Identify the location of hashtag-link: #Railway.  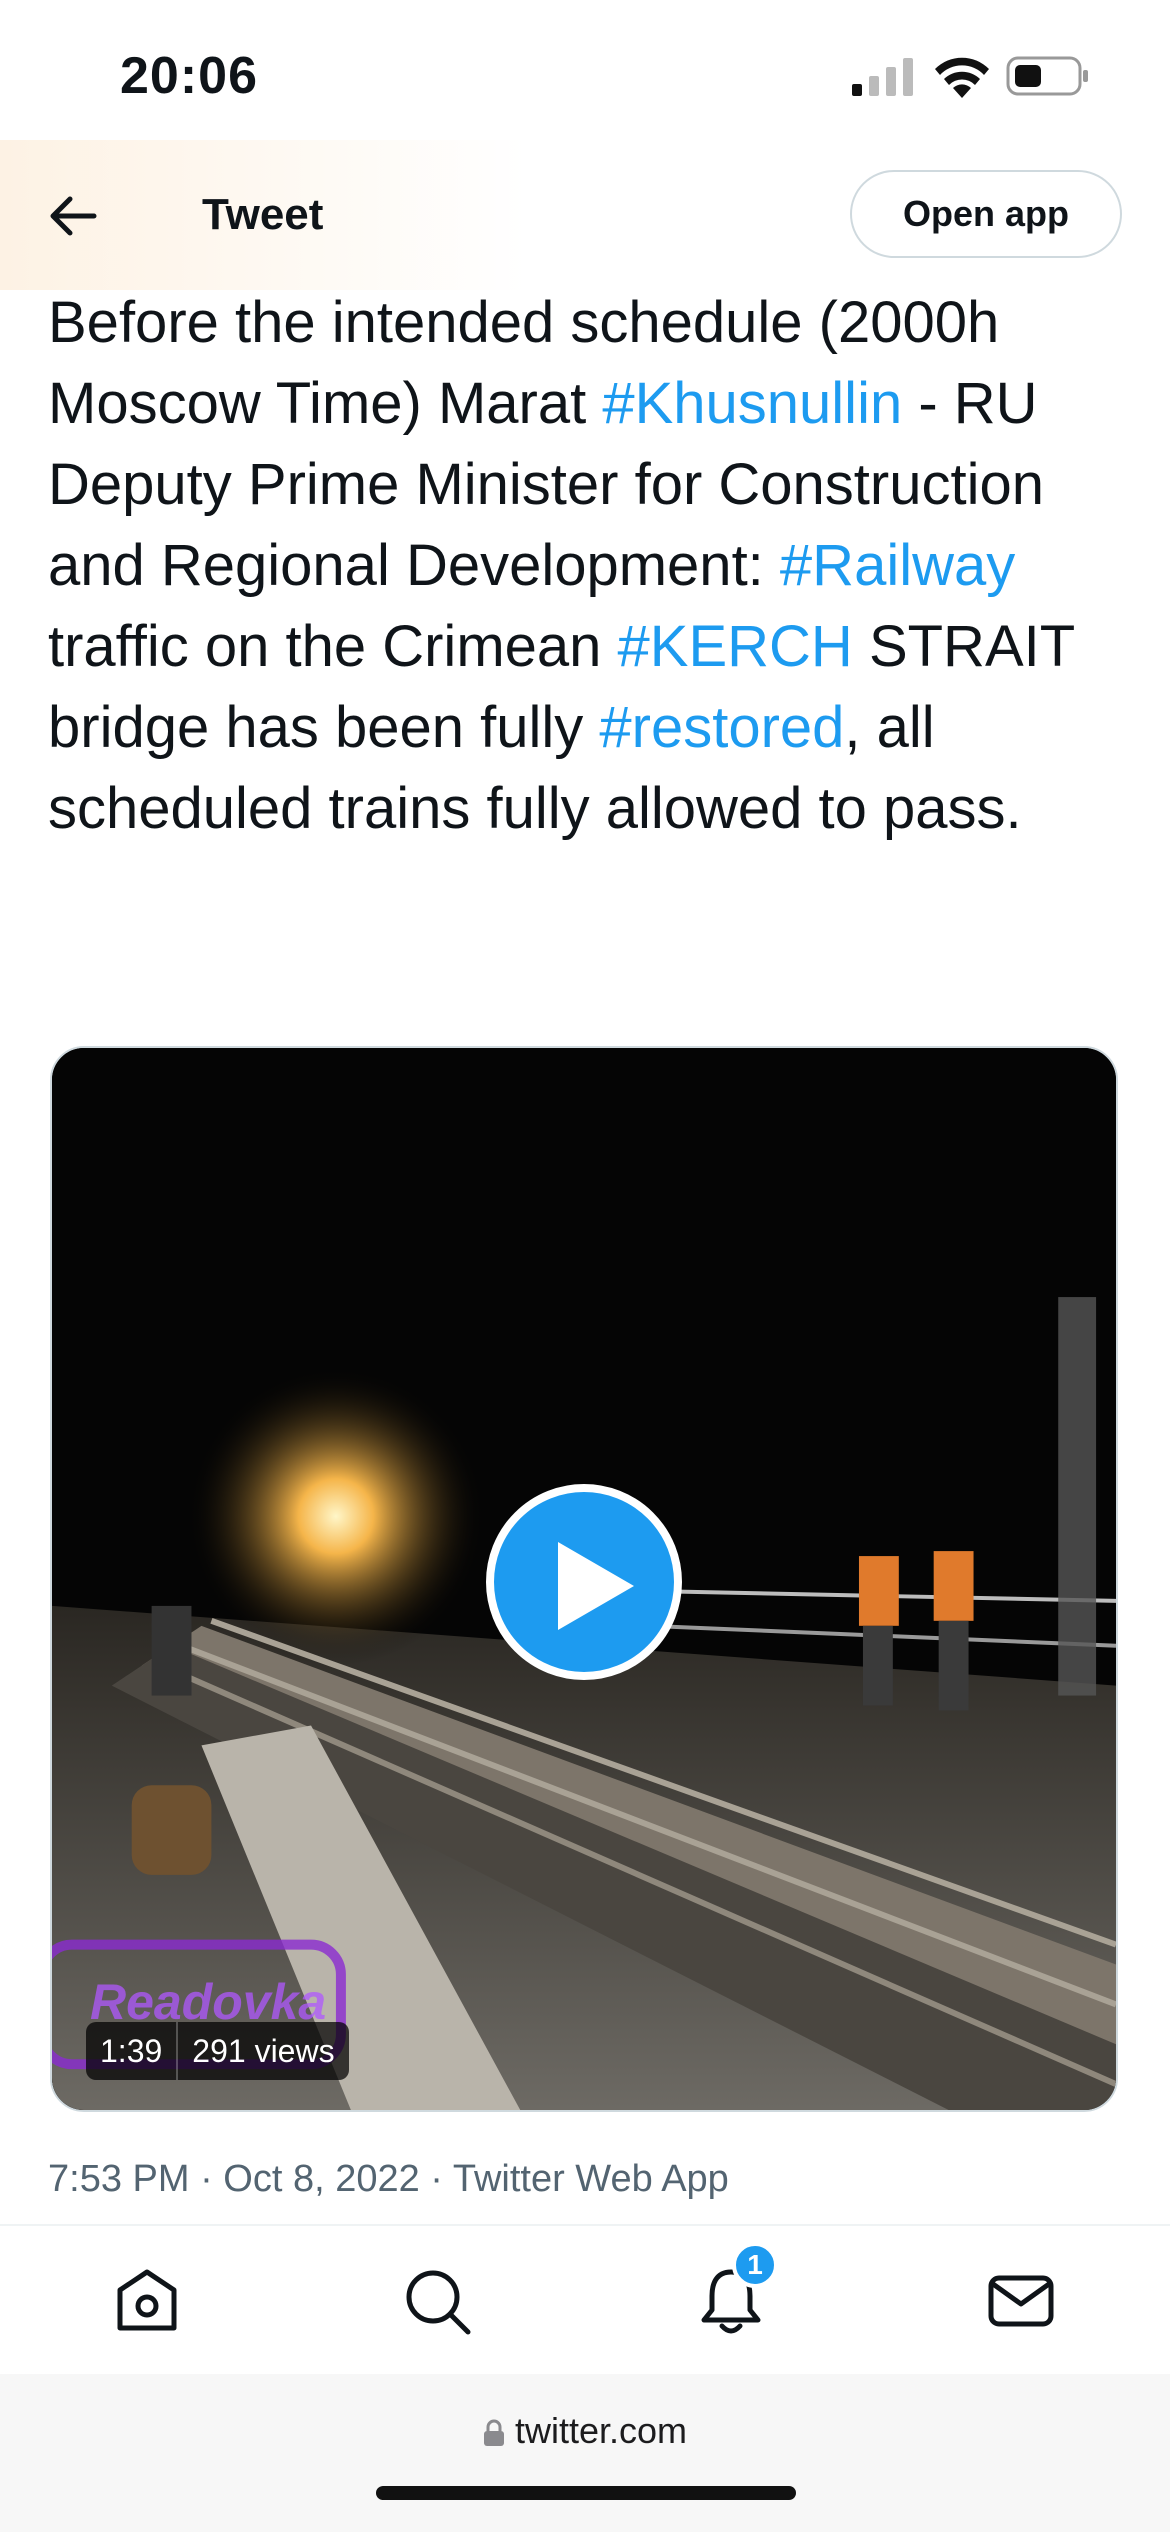
(897, 565).